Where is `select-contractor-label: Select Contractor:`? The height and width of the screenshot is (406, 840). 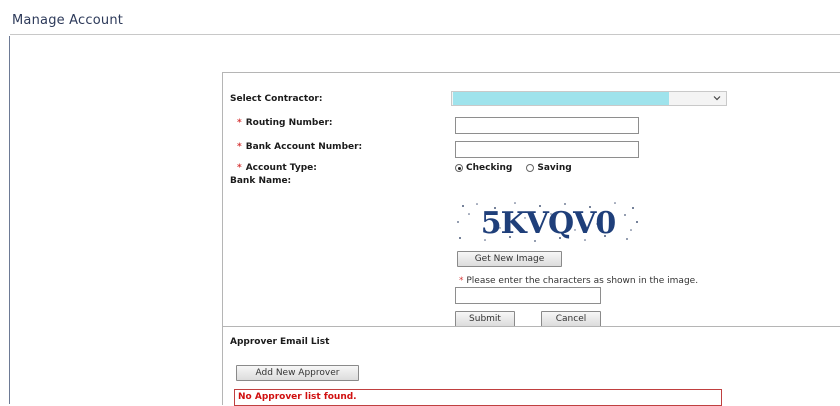
select-contractor-label: Select Contractor: is located at coordinates (276, 99).